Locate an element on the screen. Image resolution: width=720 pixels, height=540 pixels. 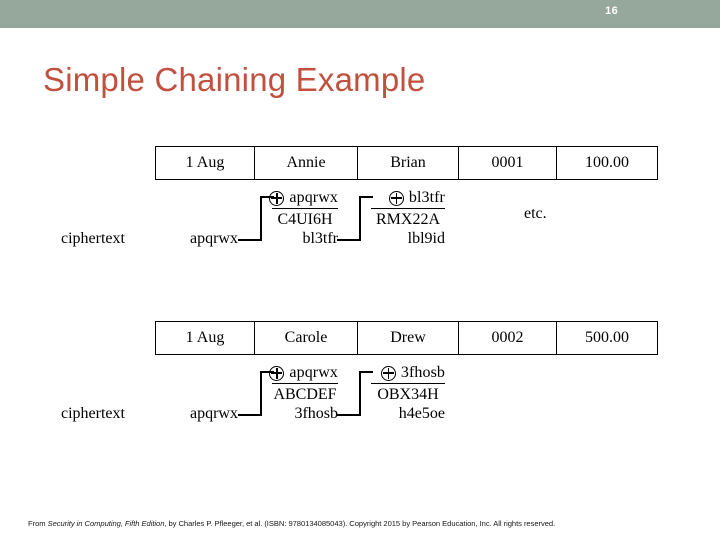
chain-operand: bl3tfr is located at coordinates (426, 197).